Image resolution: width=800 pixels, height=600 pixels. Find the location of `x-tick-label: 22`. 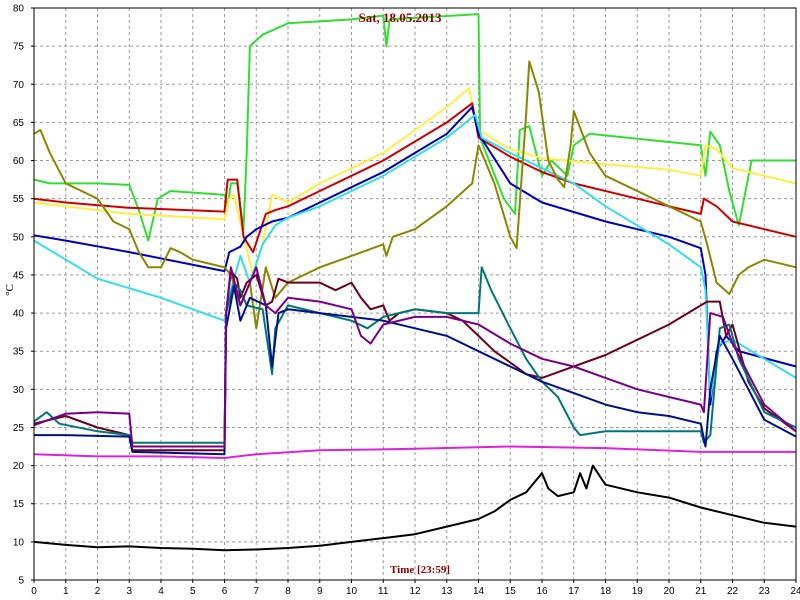

x-tick-label: 22 is located at coordinates (733, 591).